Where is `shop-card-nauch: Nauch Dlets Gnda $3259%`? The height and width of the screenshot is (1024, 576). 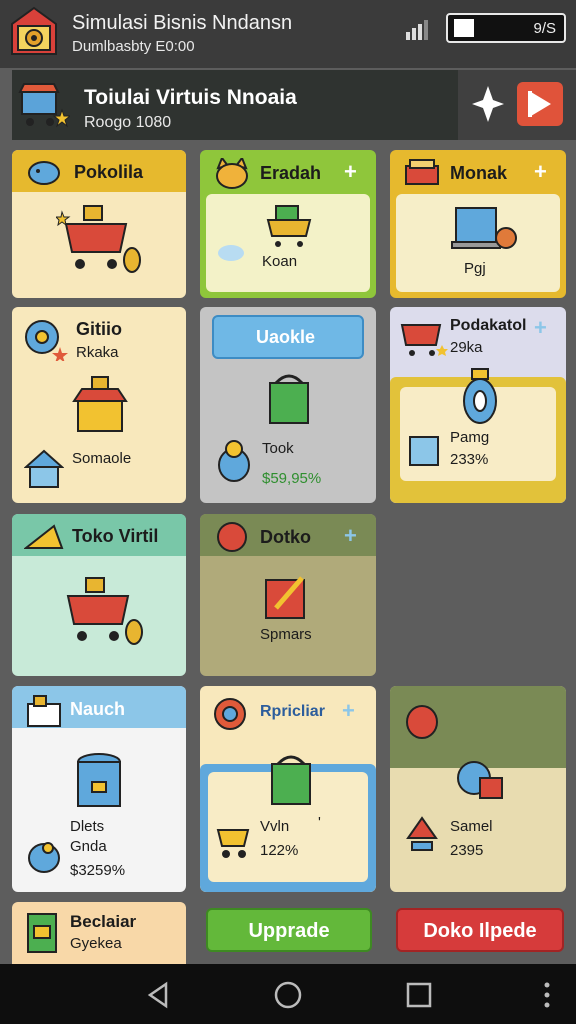
shop-card-nauch: Nauch Dlets Gnda $3259% is located at coordinates (99, 789).